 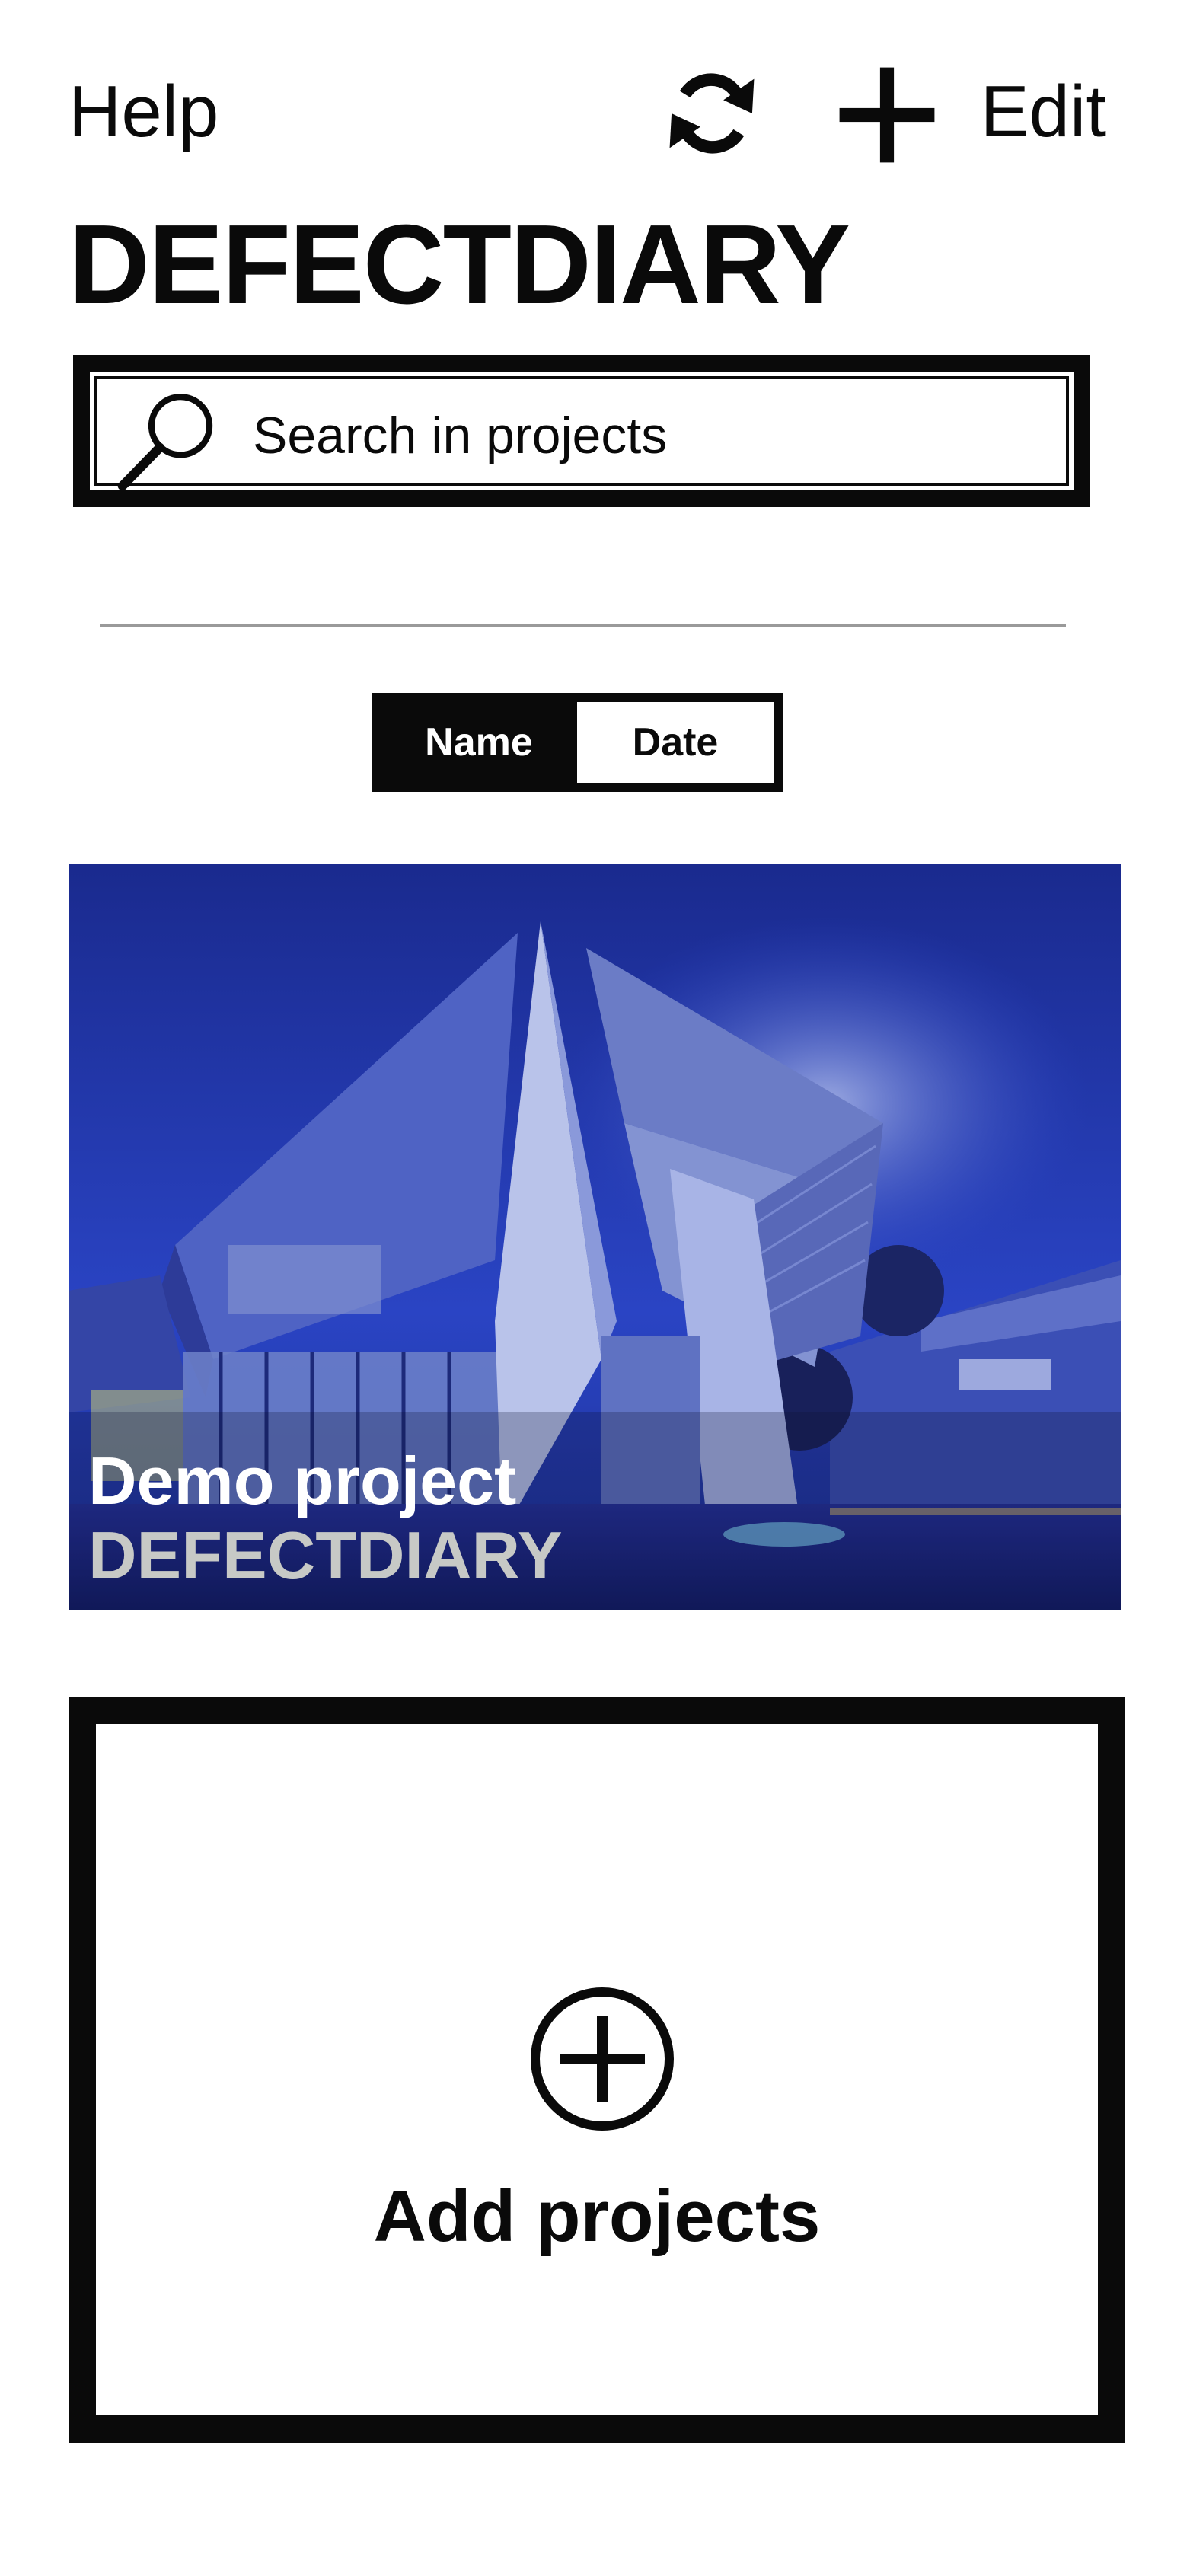 I want to click on refresh-icon, so click(x=712, y=113).